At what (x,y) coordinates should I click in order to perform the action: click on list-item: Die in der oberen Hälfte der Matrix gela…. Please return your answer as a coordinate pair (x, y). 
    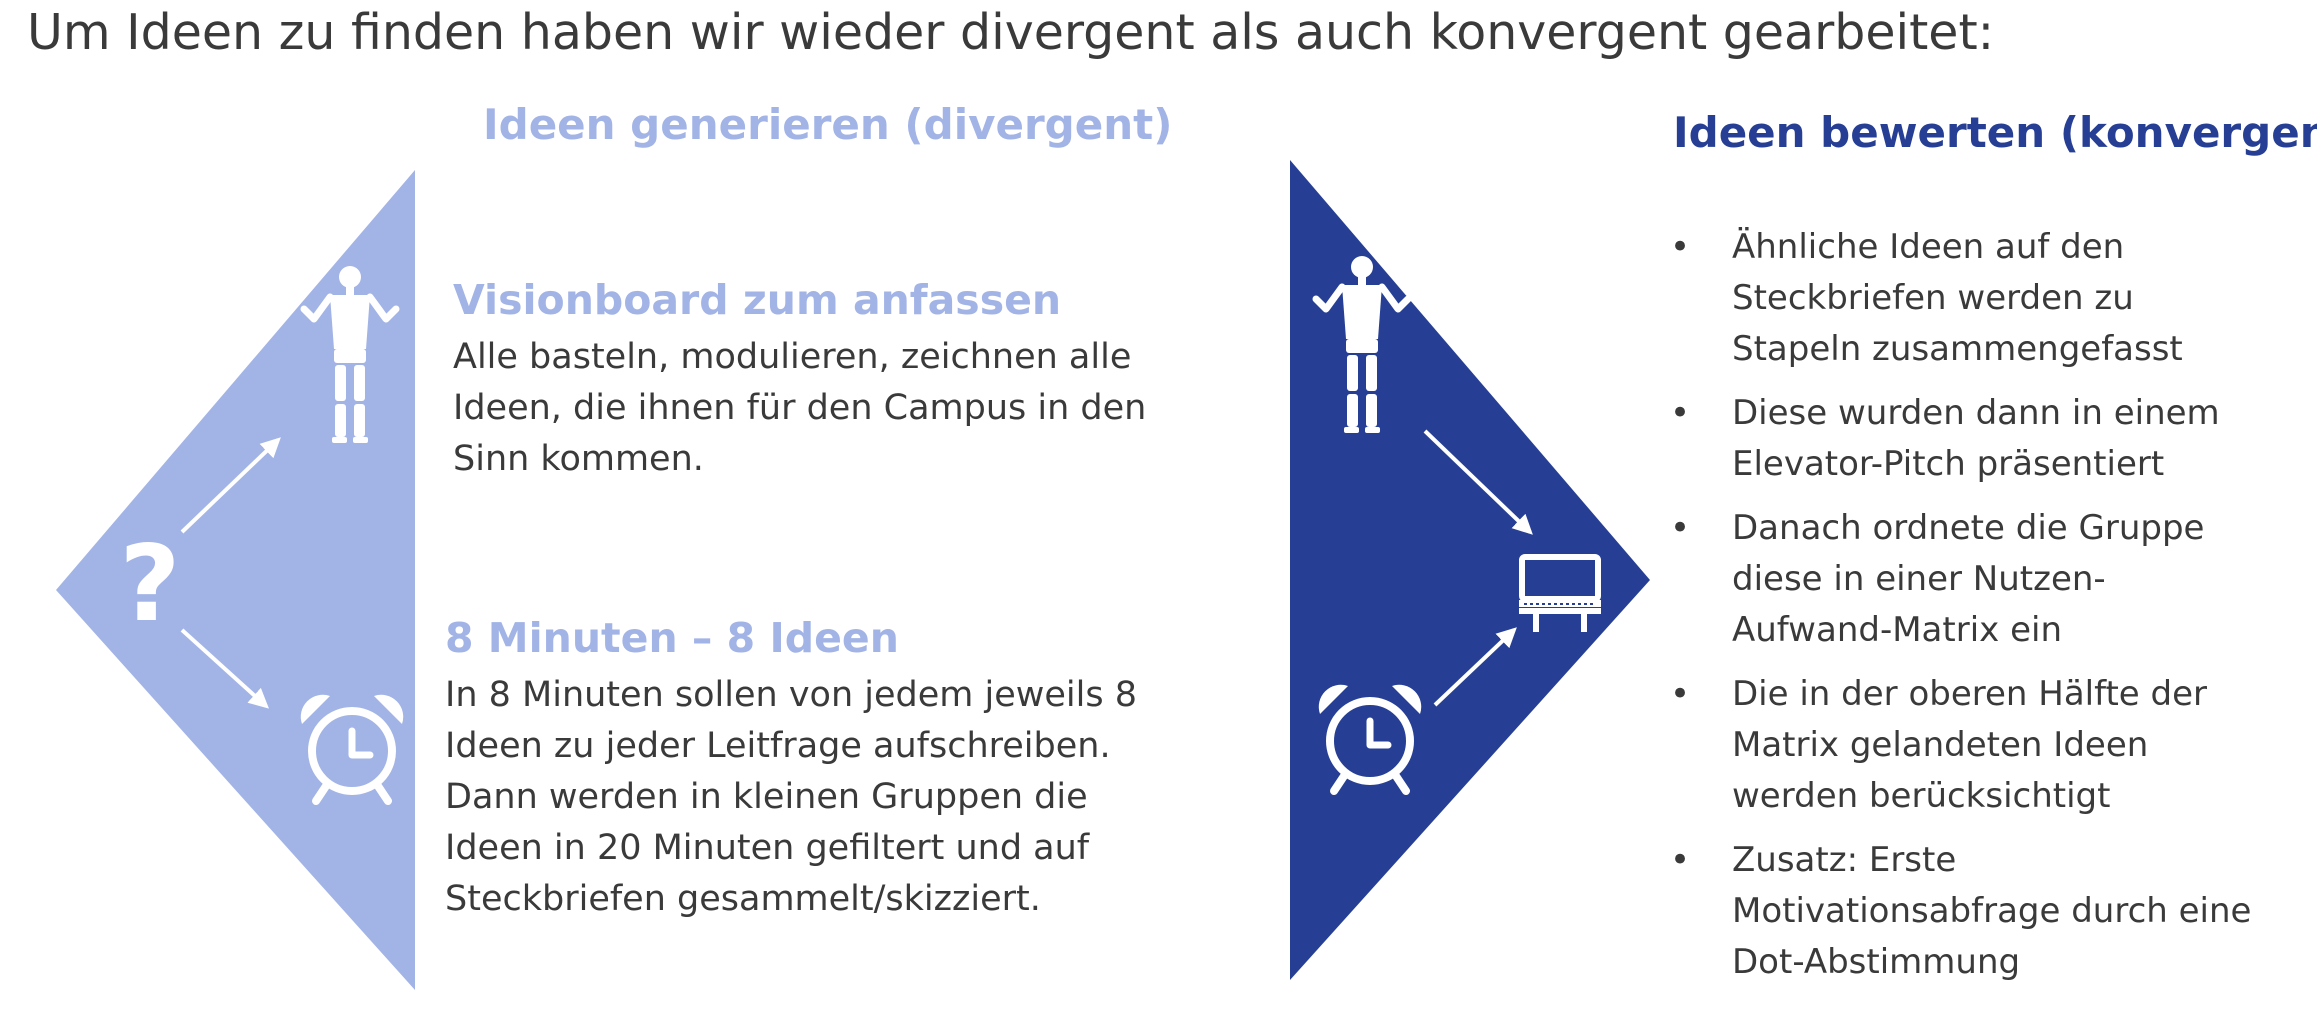
    Looking at the image, I should click on (1990, 745).